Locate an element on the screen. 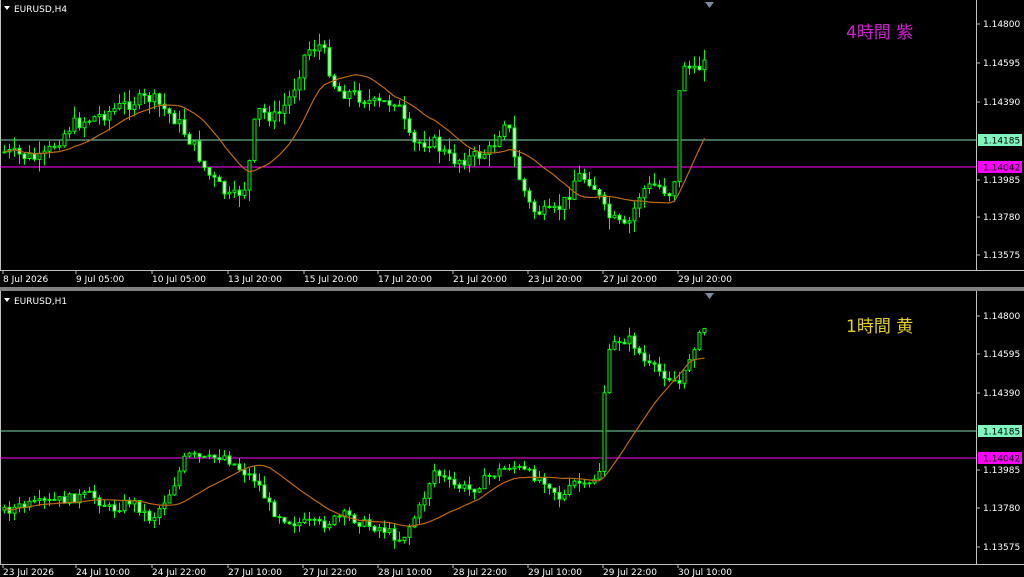 This screenshot has height=577, width=1024. h4-time-tick: 23 Jul 20:00 is located at coordinates (555, 280).